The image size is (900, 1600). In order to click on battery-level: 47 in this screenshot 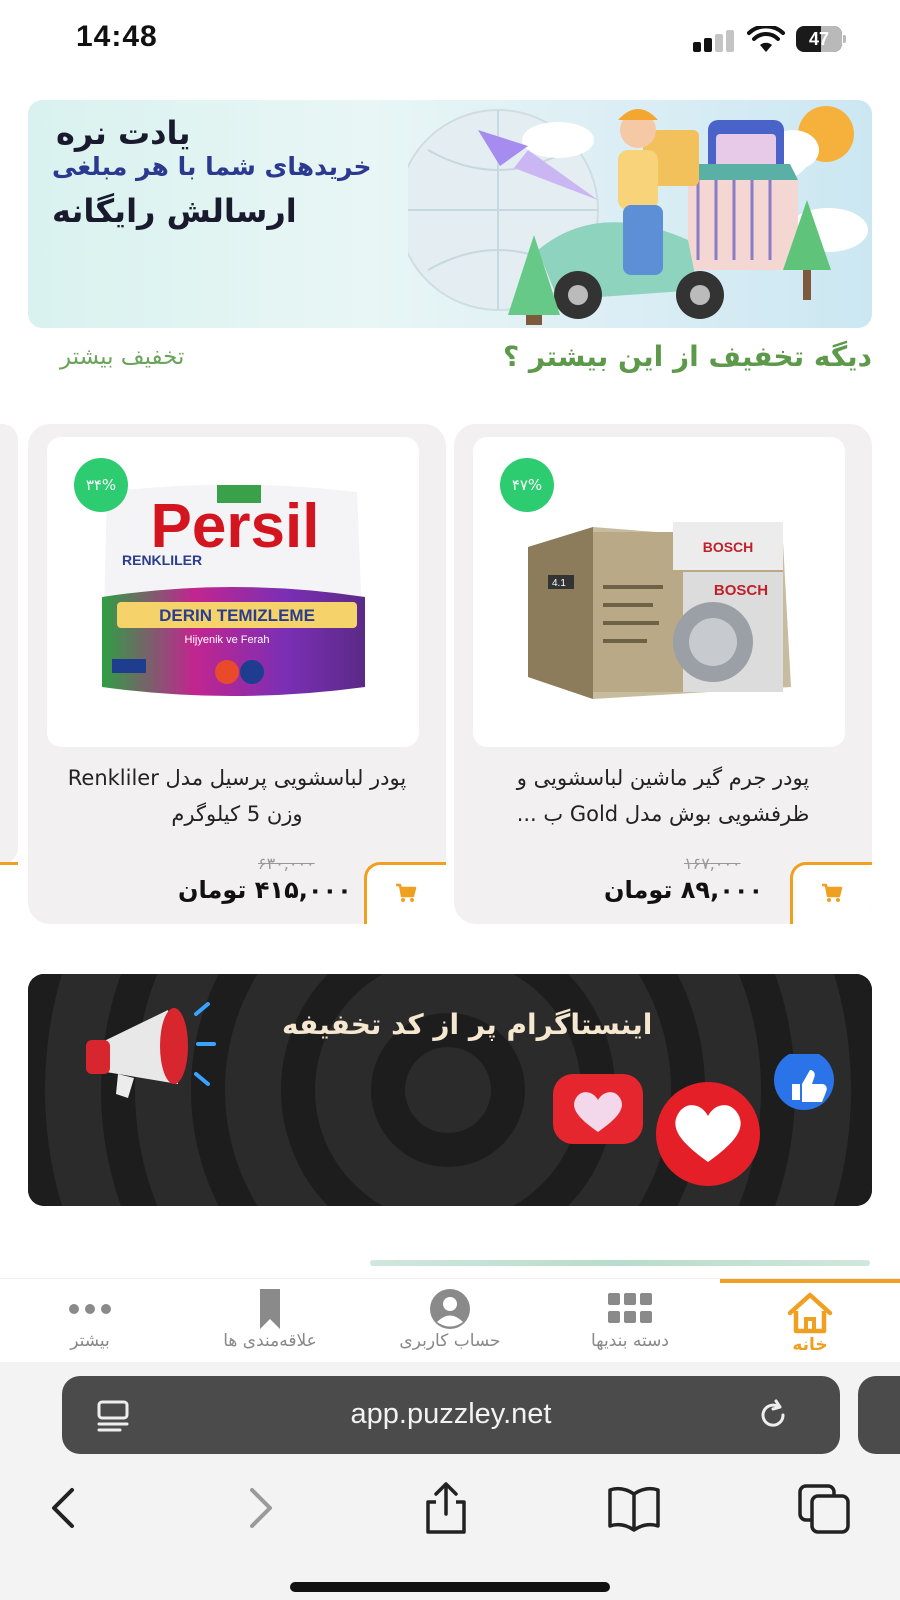, I will do `click(819, 39)`.